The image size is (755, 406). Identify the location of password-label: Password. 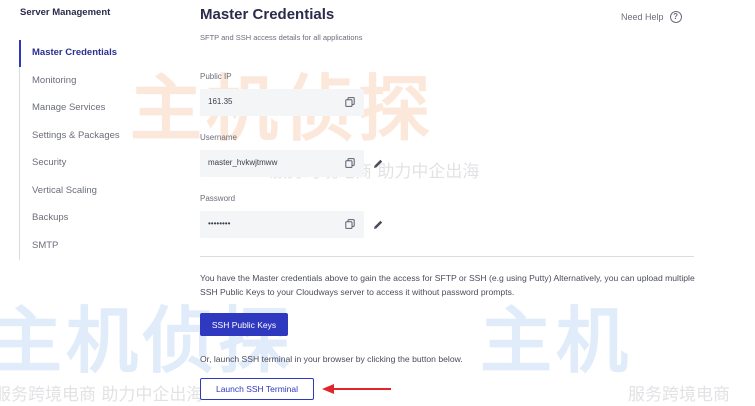
(218, 198).